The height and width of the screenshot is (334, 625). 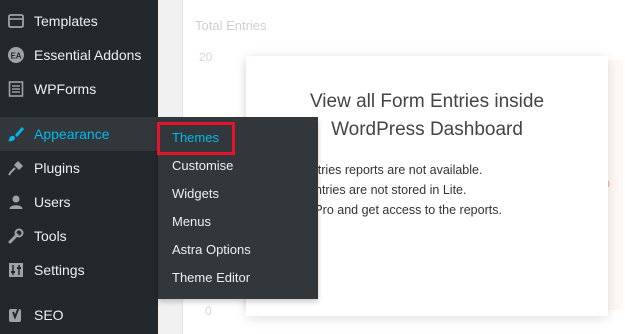 What do you see at coordinates (202, 165) in the screenshot?
I see `submenu-item-customise: Customise` at bounding box center [202, 165].